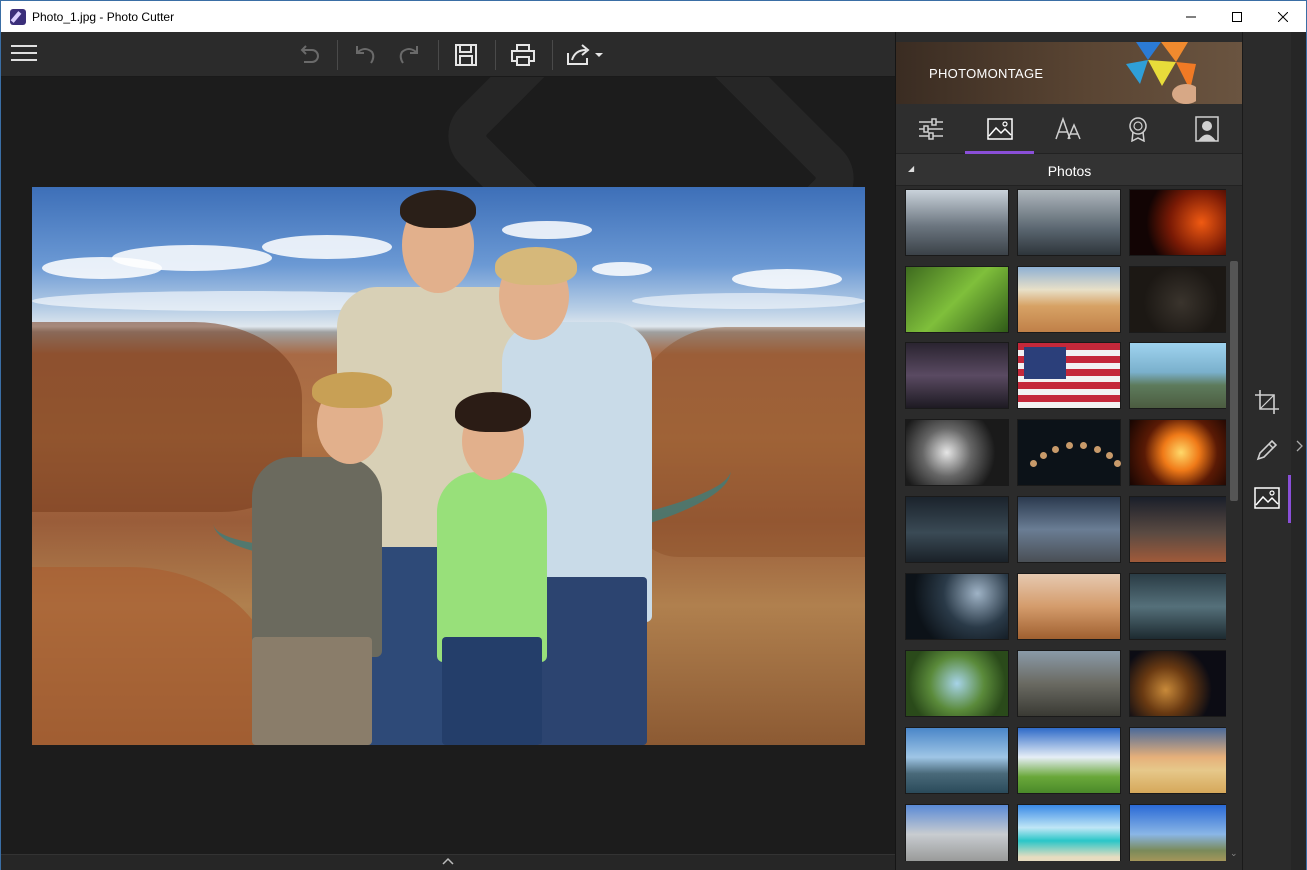 The width and height of the screenshot is (1307, 870). Describe the element at coordinates (957, 375) in the screenshot. I see `thumbnail-lightning-storm` at that location.